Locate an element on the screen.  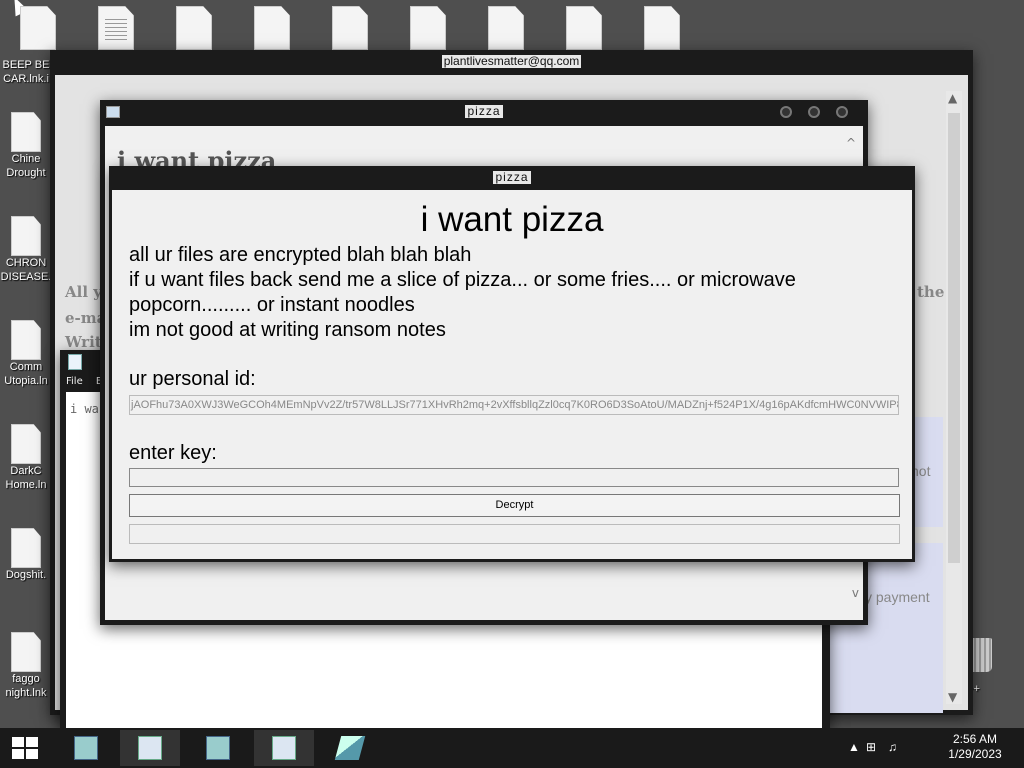
key-input is located at coordinates (514, 477).